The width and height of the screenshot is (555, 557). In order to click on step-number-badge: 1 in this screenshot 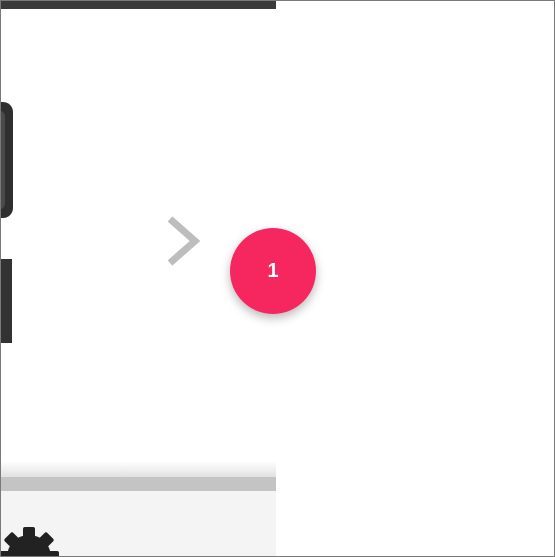, I will do `click(273, 271)`.